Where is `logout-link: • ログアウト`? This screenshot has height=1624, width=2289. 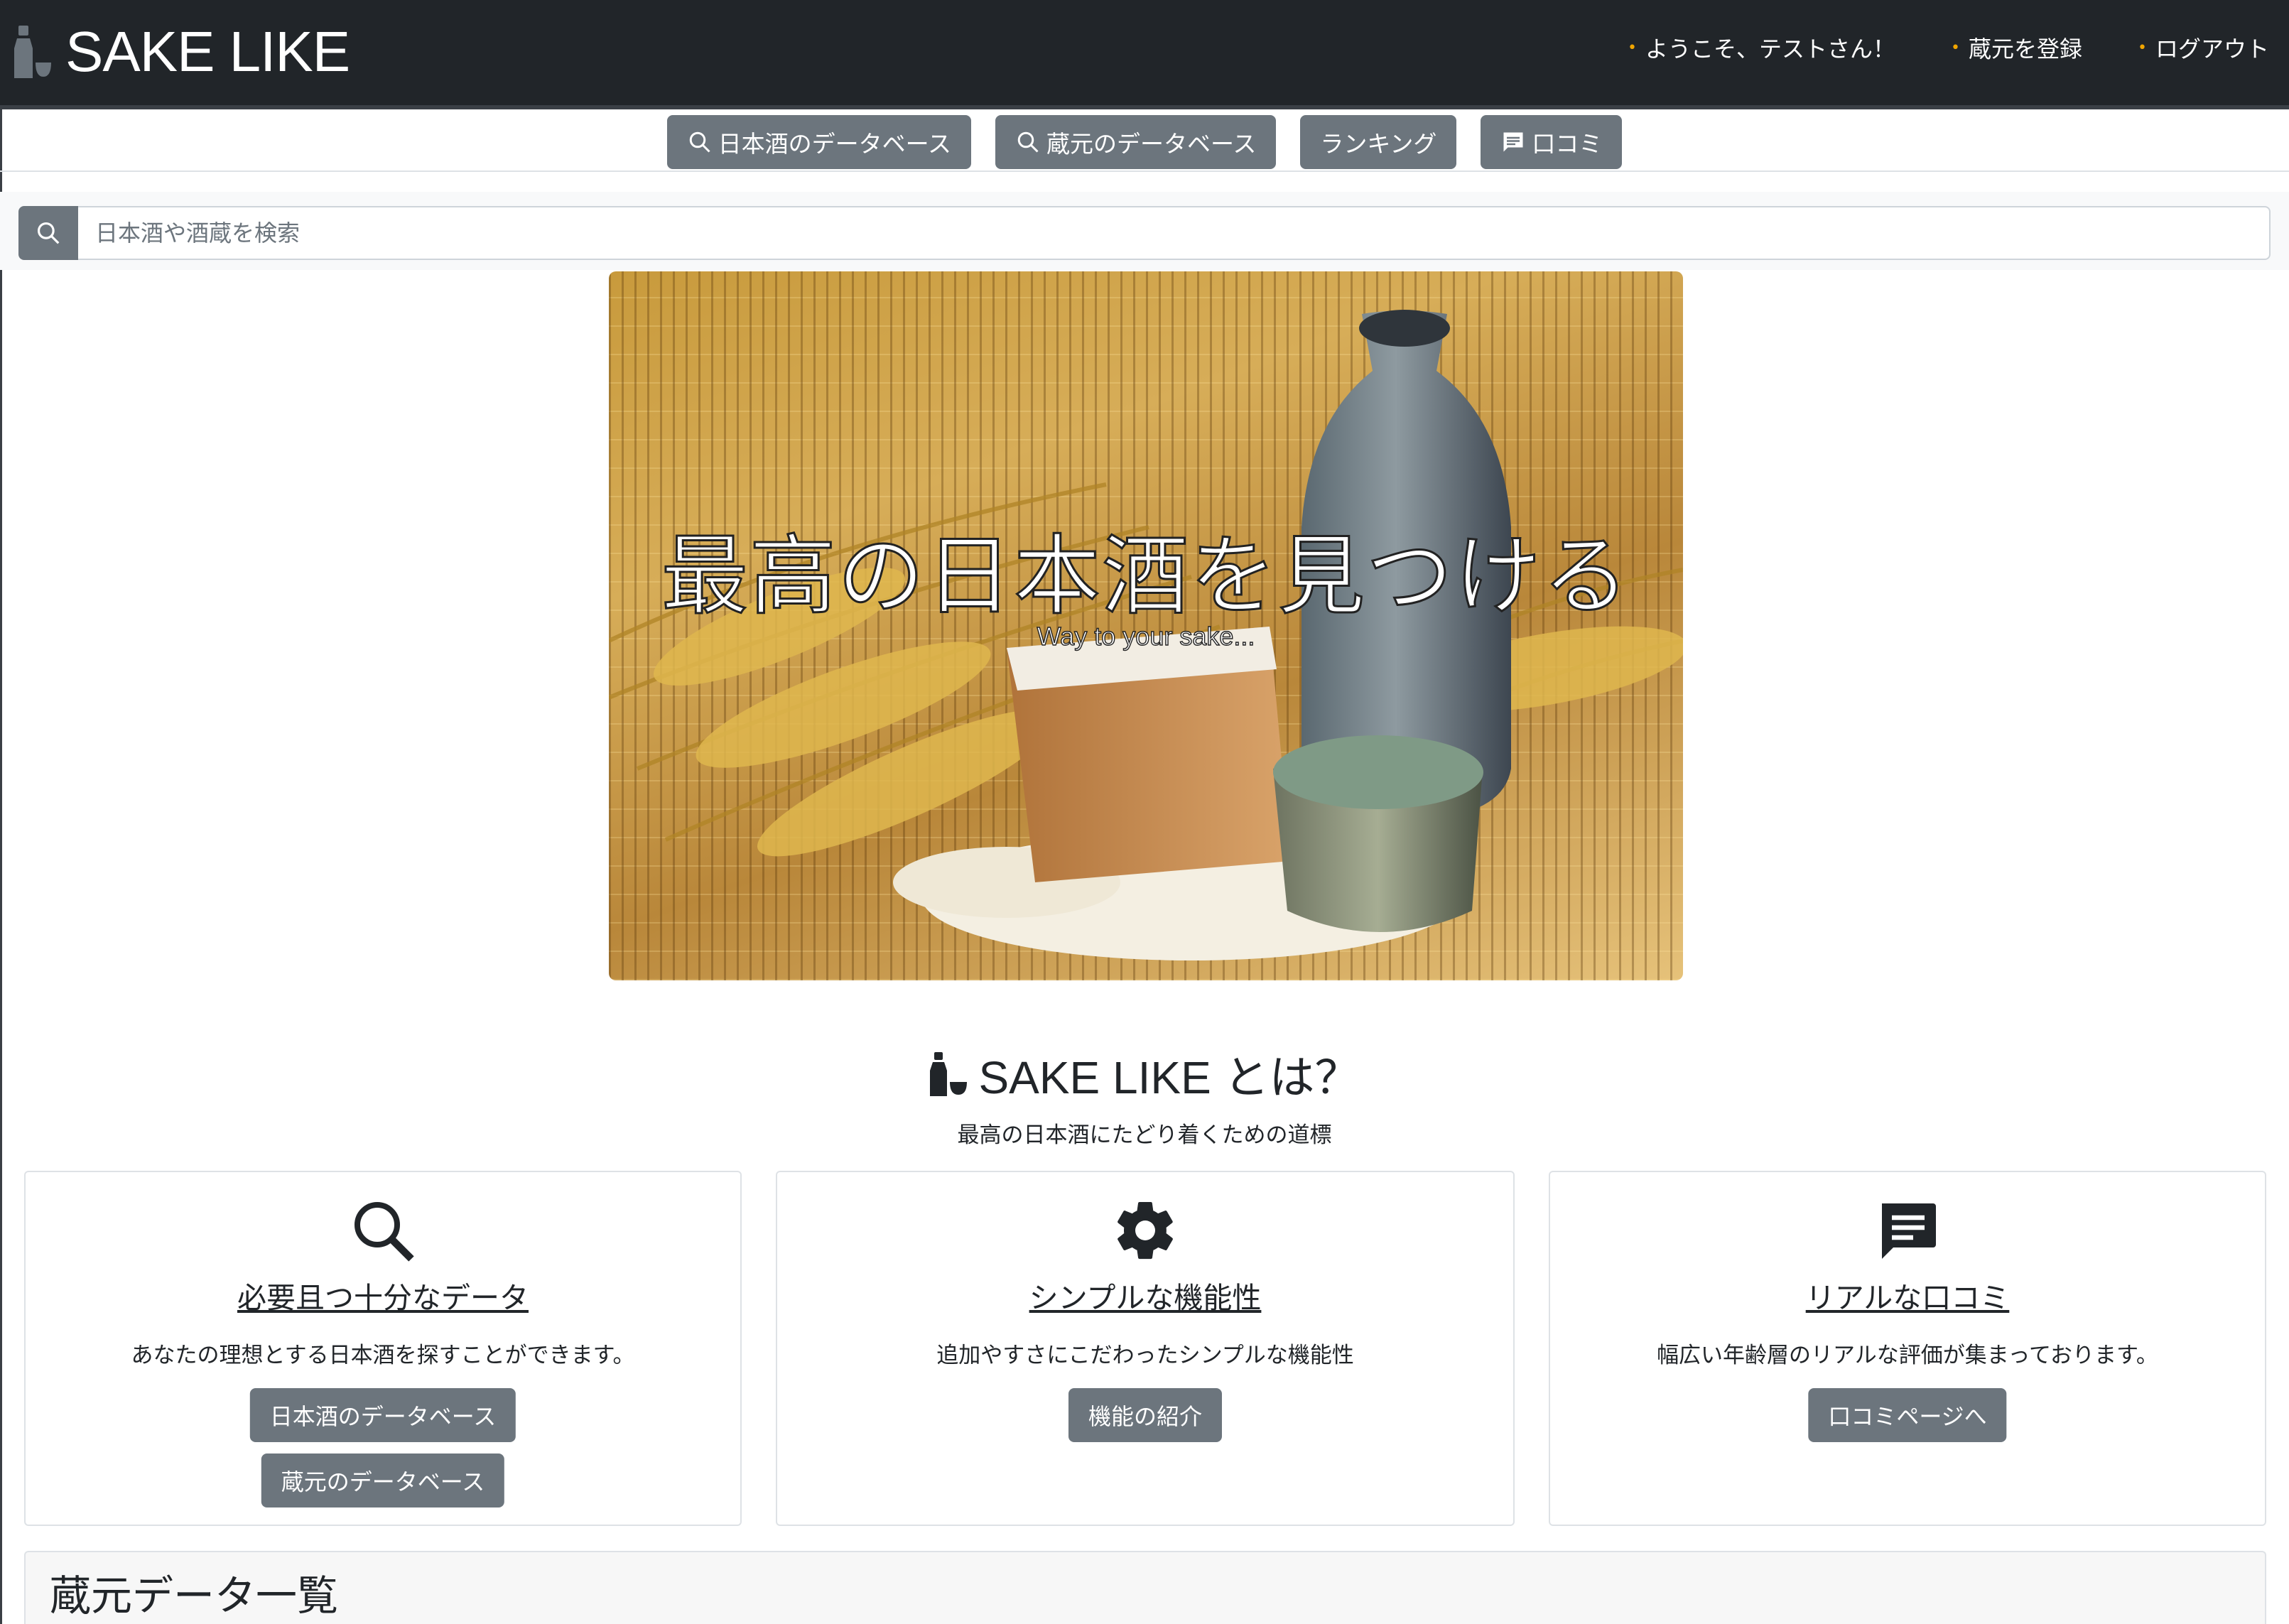
logout-link: • ログアウト is located at coordinates (2203, 47).